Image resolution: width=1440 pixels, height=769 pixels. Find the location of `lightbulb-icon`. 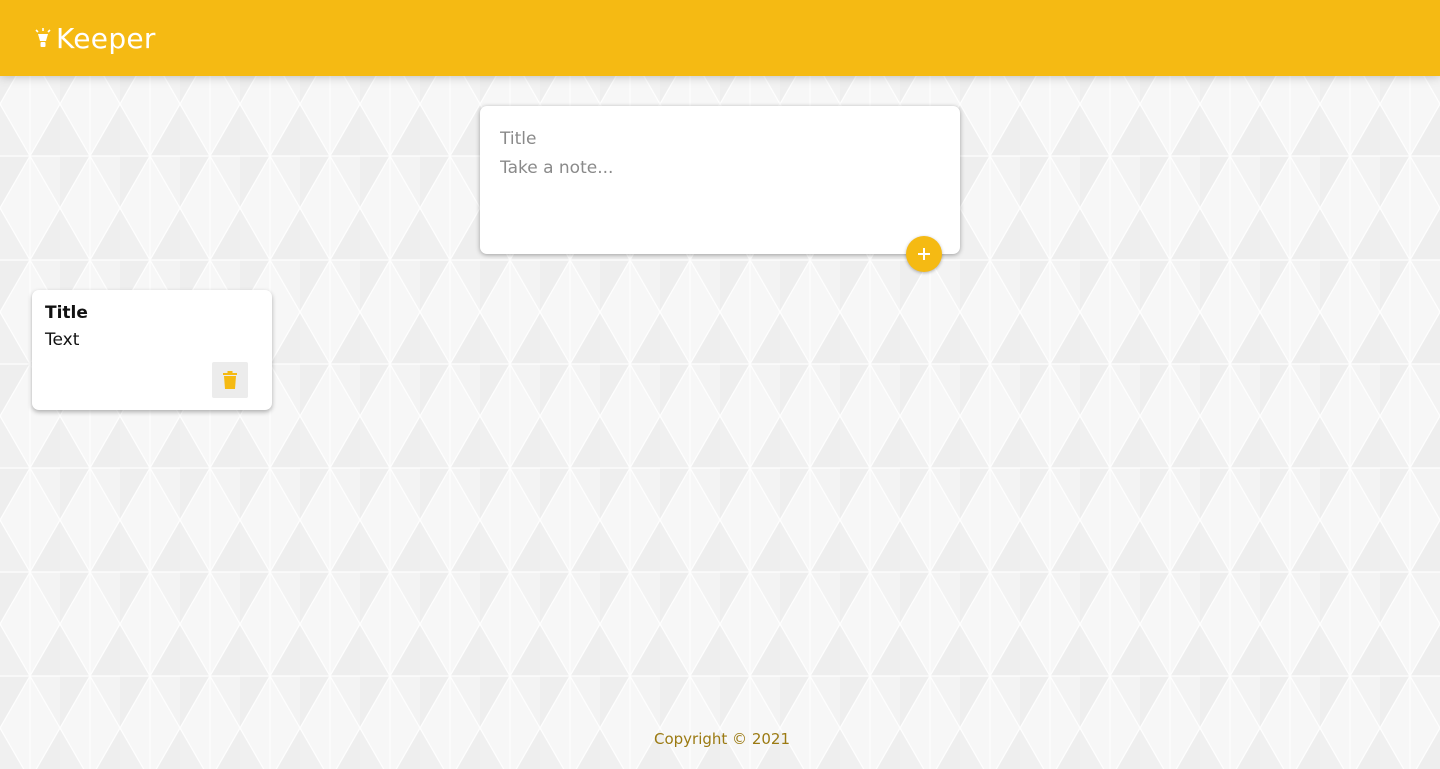

lightbulb-icon is located at coordinates (43, 37).